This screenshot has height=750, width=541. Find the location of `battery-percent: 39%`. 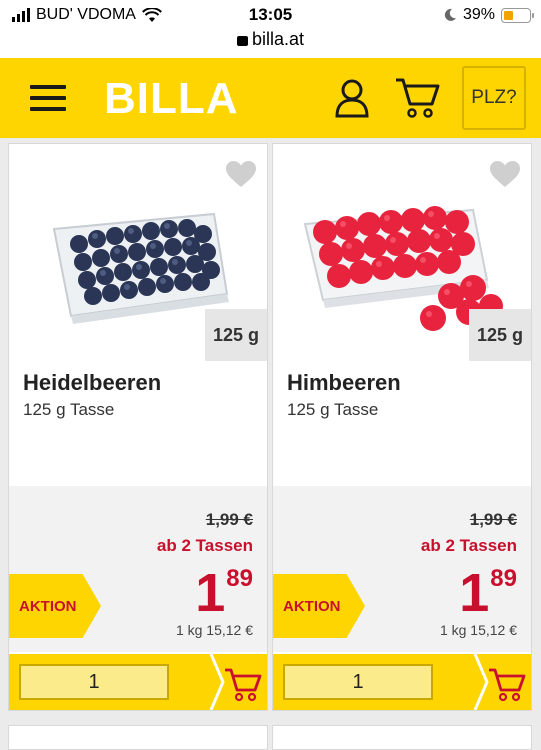

battery-percent: 39% is located at coordinates (478, 14).